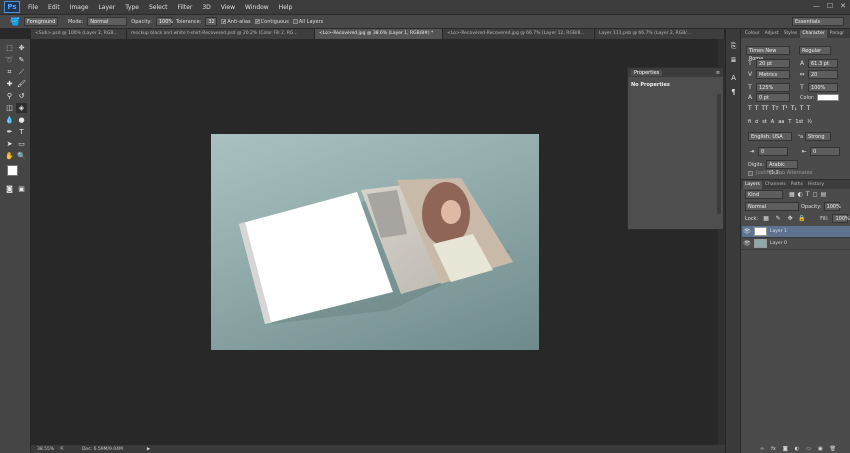 The height and width of the screenshot is (453, 850). I want to click on link-layers-icon: ∞, so click(762, 449).